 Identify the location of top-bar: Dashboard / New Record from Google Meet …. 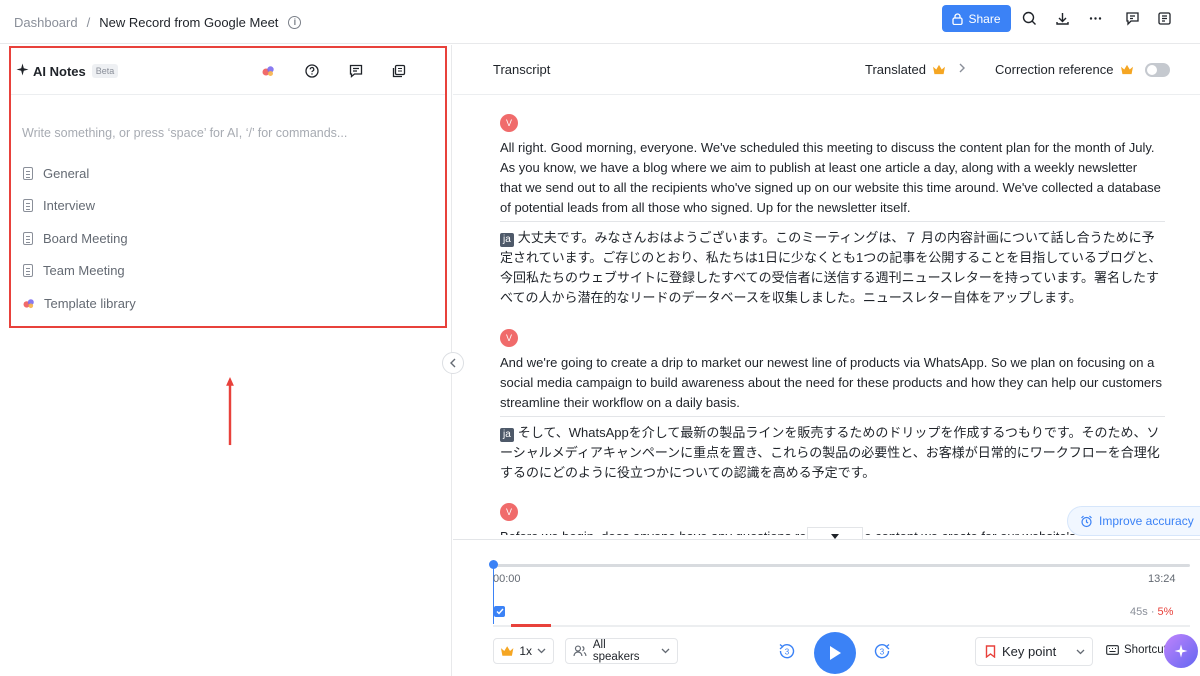
(600, 22).